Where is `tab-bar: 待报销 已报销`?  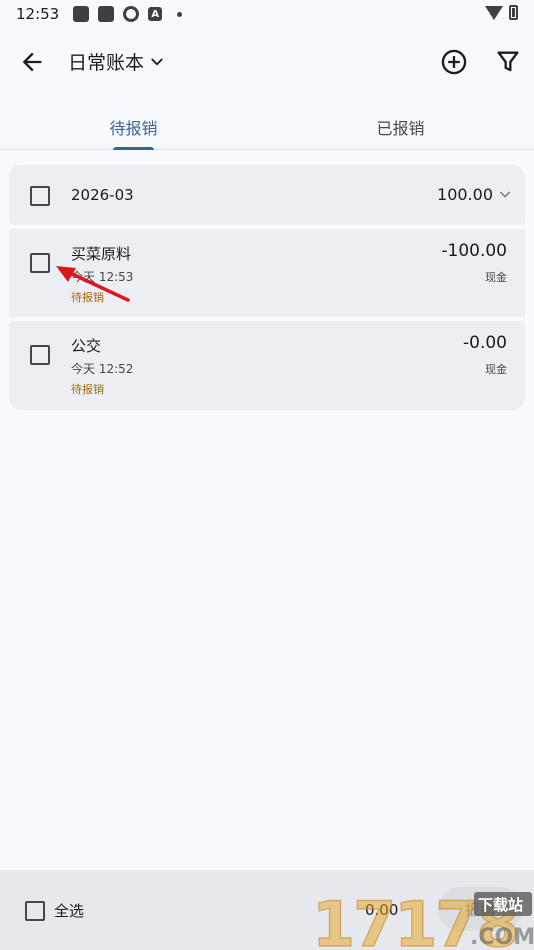
tab-bar: 待报销 已报销 is located at coordinates (267, 126).